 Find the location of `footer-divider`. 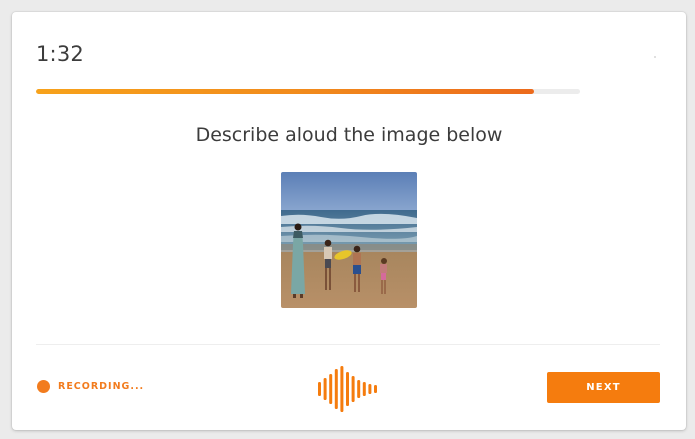

footer-divider is located at coordinates (348, 344).